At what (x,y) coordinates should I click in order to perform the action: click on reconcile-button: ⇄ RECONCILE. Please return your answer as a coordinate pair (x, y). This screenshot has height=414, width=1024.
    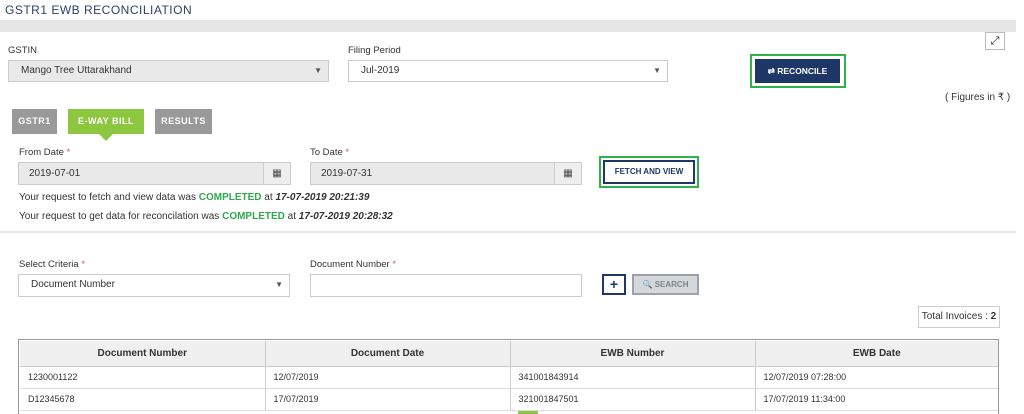
    Looking at the image, I should click on (797, 71).